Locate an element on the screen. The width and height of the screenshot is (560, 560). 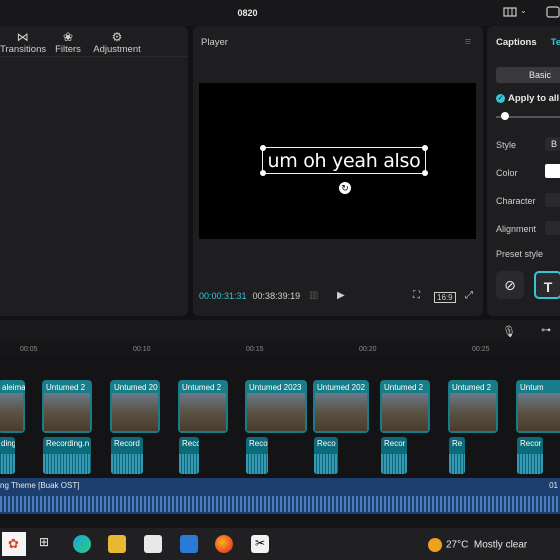
audio-clip: Recording.n is located at coordinates (67, 455).